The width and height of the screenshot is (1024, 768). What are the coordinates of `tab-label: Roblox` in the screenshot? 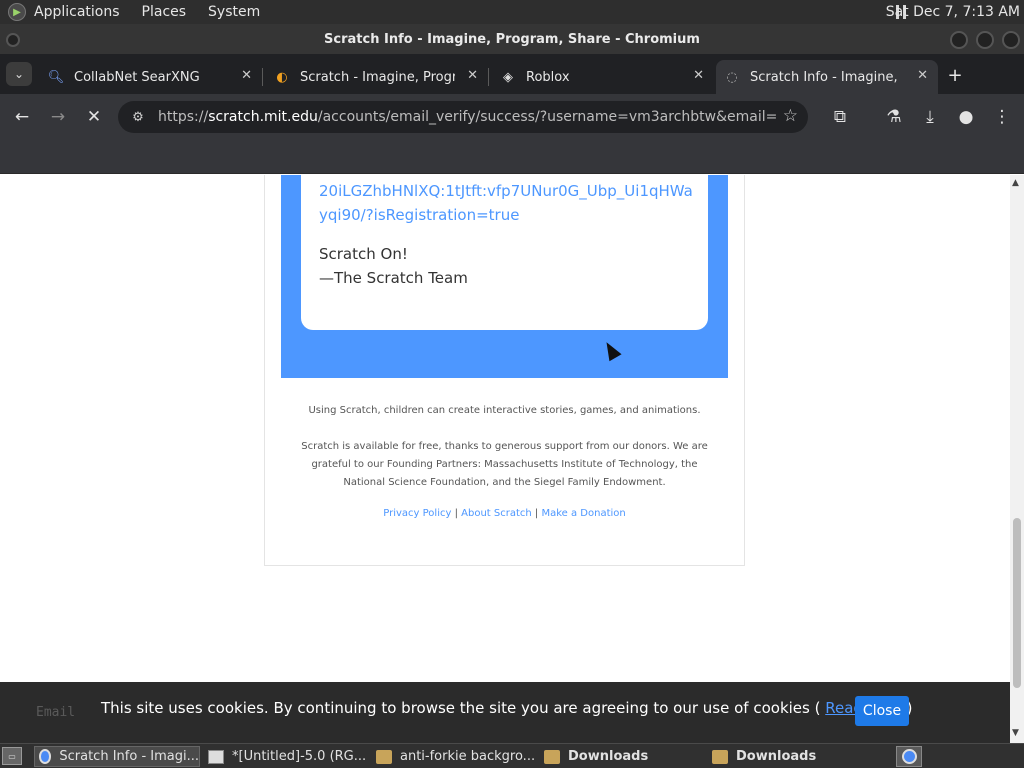 It's located at (548, 77).